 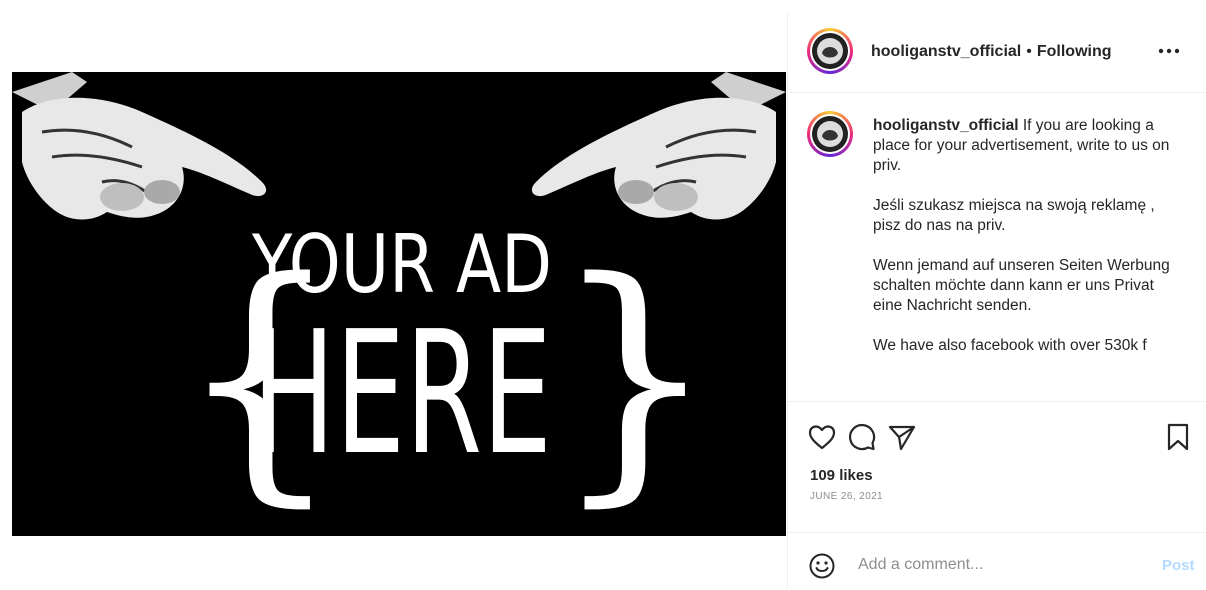 What do you see at coordinates (862, 437) in the screenshot?
I see `comment-icon` at bounding box center [862, 437].